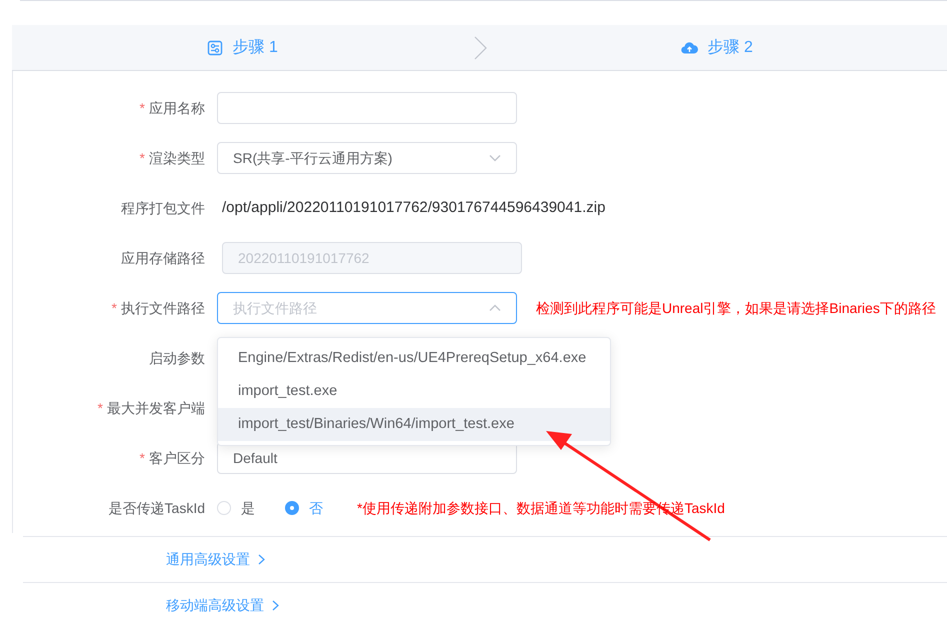  Describe the element at coordinates (214, 48) in the screenshot. I see `settings-icon` at that location.